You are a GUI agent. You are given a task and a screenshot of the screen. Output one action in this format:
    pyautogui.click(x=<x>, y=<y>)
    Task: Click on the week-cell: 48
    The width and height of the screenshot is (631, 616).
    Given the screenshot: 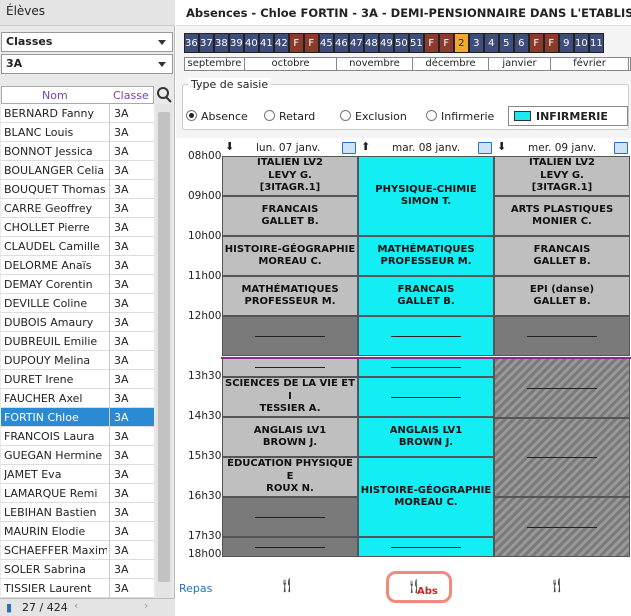 What is the action you would take?
    pyautogui.click(x=371, y=43)
    